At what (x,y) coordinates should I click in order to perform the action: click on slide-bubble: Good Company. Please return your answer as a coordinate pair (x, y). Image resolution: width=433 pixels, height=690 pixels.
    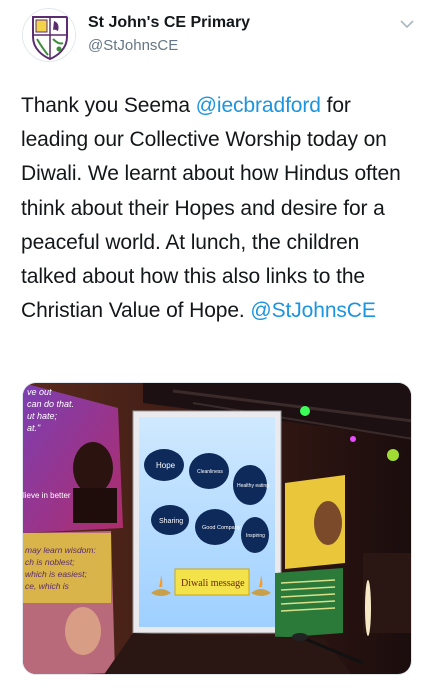
    Looking at the image, I should click on (221, 528).